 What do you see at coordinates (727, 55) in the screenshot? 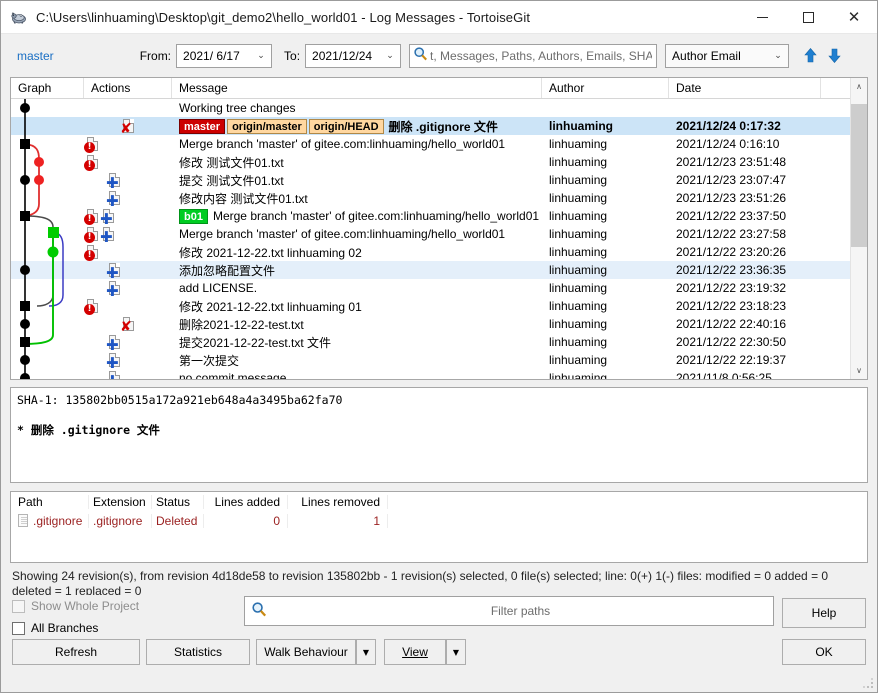
I see `author-filter-combo: Author Email ⌄` at bounding box center [727, 55].